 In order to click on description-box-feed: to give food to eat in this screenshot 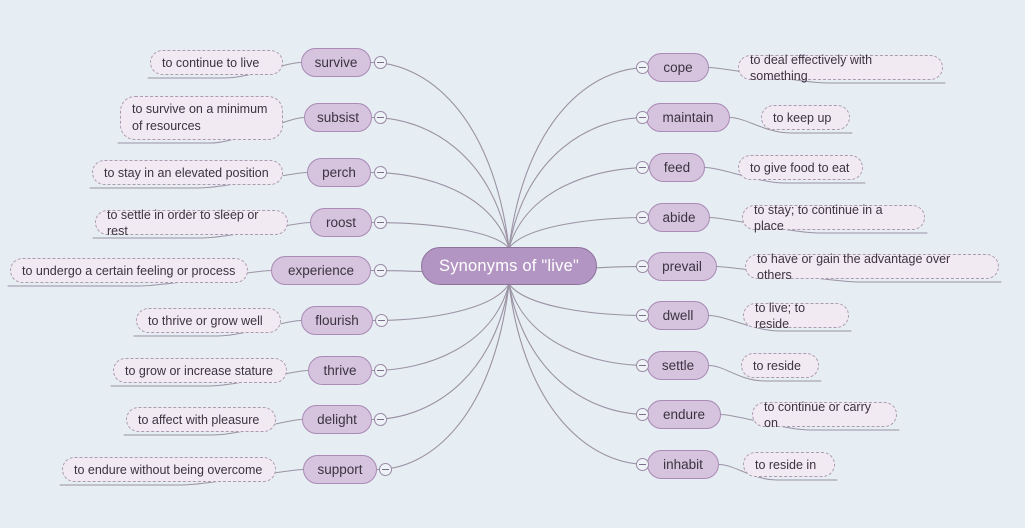, I will do `click(800, 167)`.